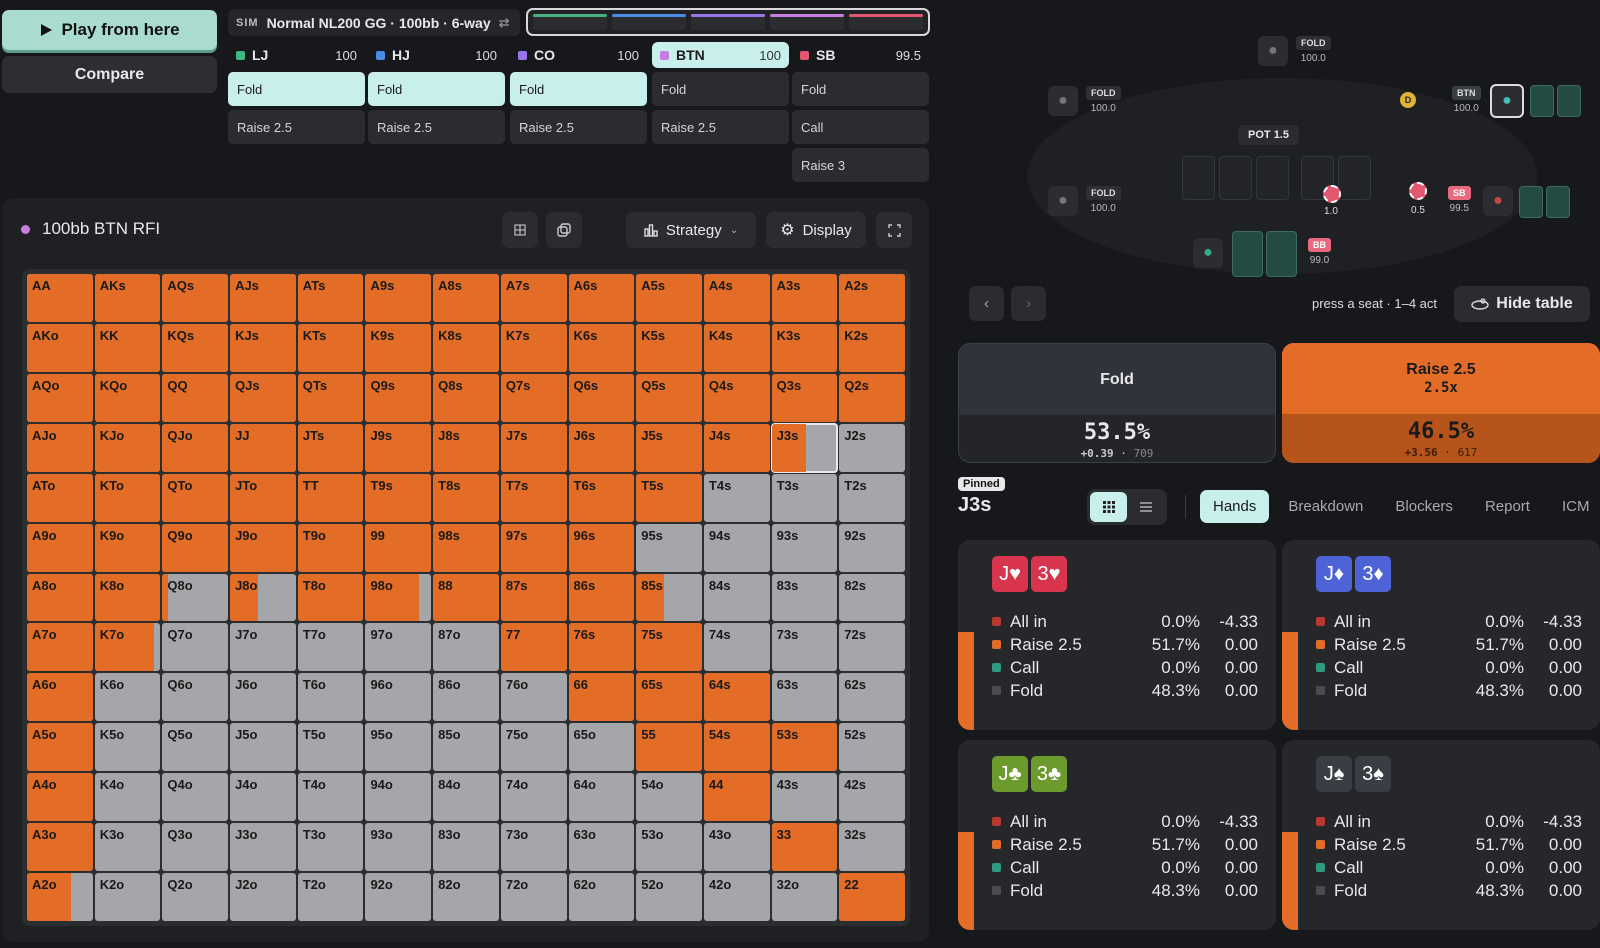 The width and height of the screenshot is (1600, 948). What do you see at coordinates (601, 847) in the screenshot?
I see `hand-cell: 63o` at bounding box center [601, 847].